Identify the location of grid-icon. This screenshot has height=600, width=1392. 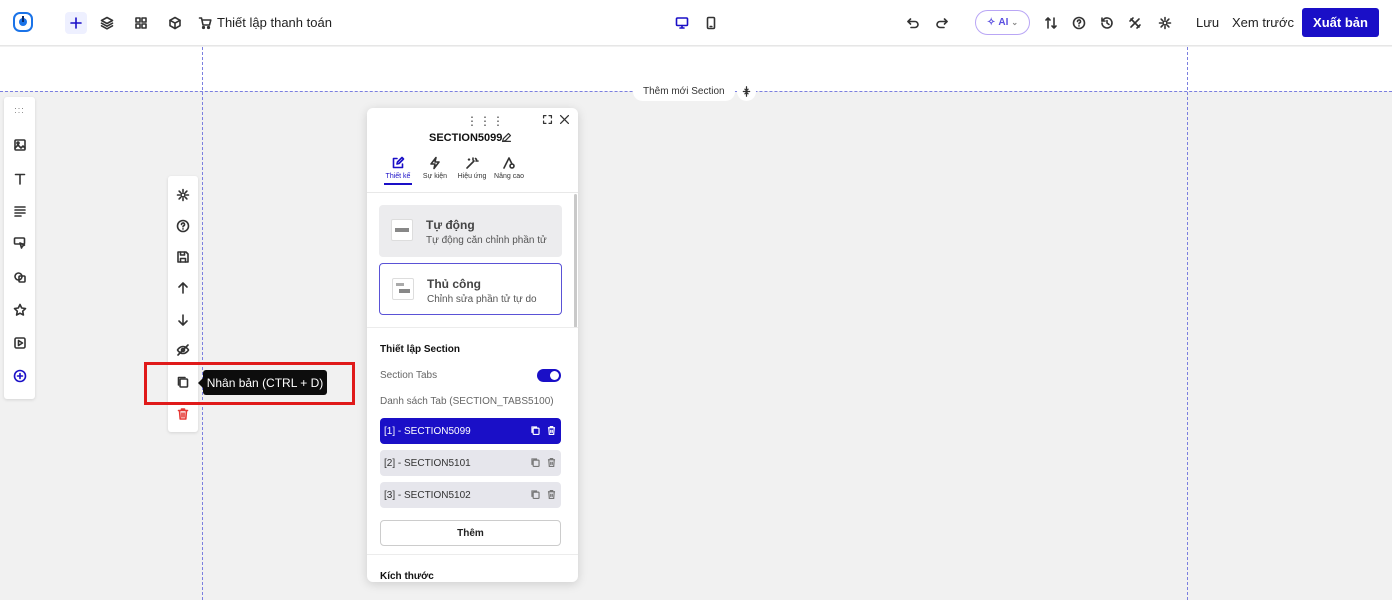
(141, 23).